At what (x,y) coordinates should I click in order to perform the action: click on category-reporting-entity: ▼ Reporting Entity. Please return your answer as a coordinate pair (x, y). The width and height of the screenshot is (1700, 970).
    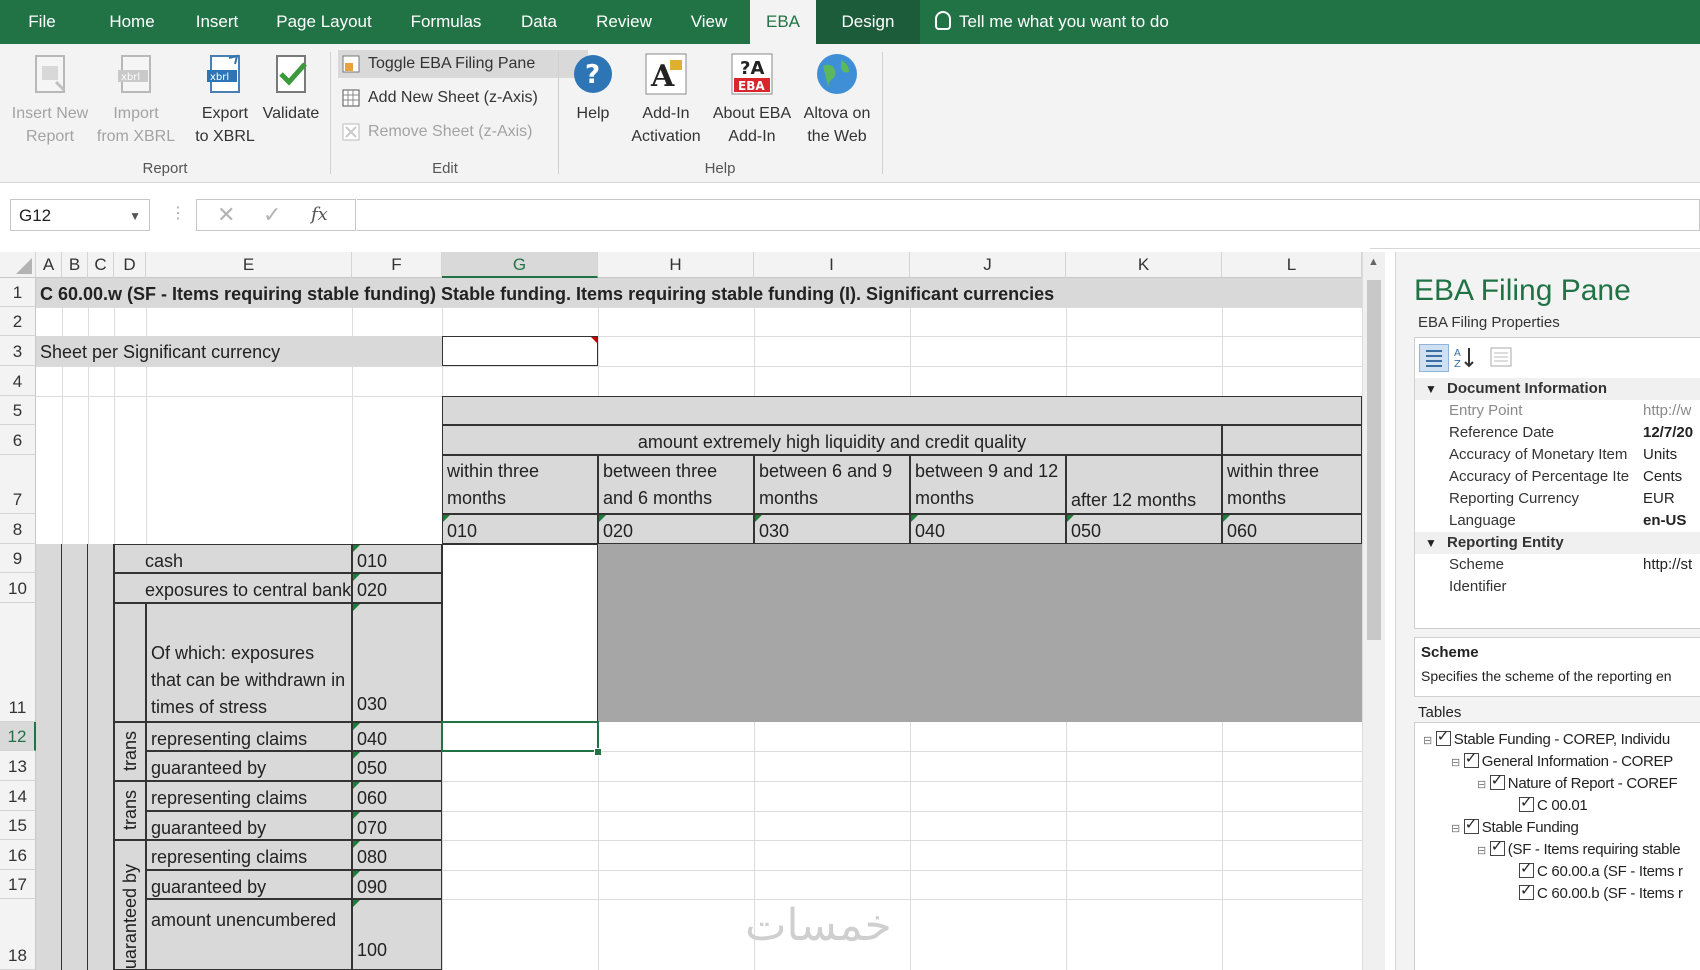
    Looking at the image, I should click on (1557, 543).